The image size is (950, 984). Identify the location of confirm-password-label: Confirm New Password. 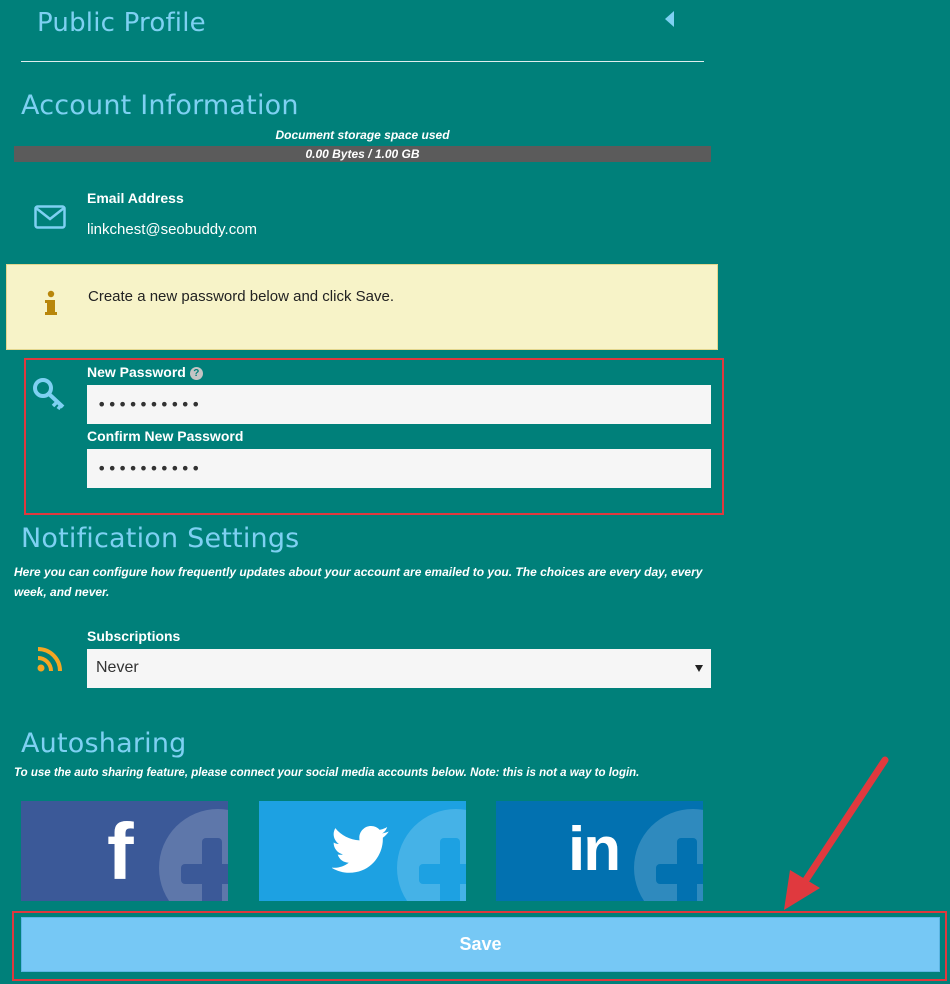
(165, 436).